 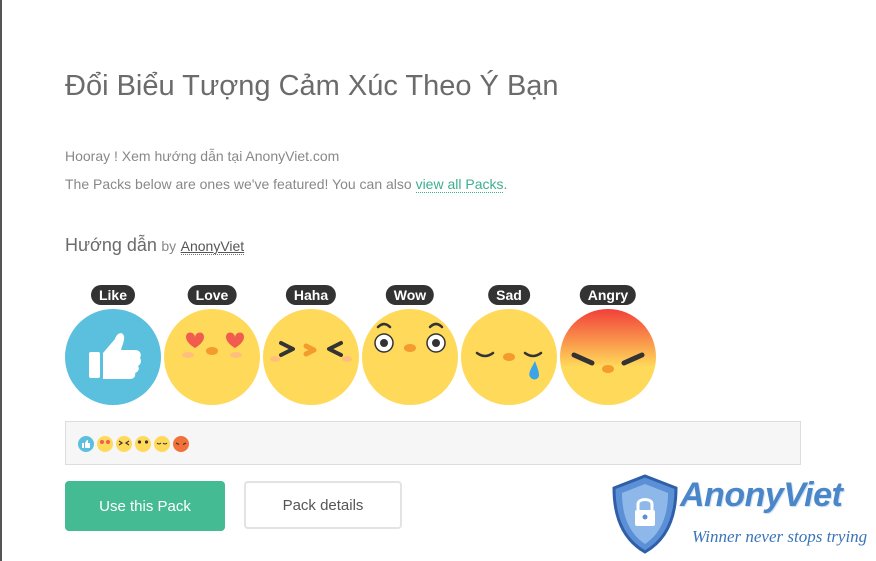 What do you see at coordinates (202, 156) in the screenshot?
I see `intro-text: Hooray ! Xem hướng dẫn tại AnonyViet.com` at bounding box center [202, 156].